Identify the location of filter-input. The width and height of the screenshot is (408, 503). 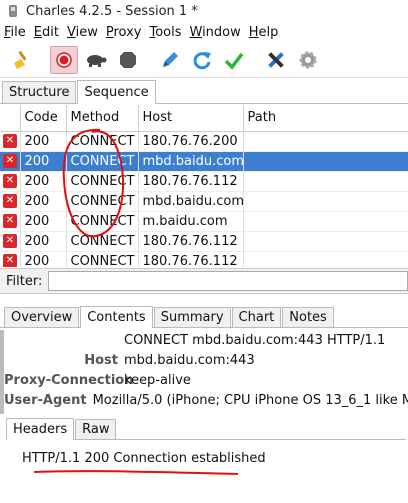
(228, 281).